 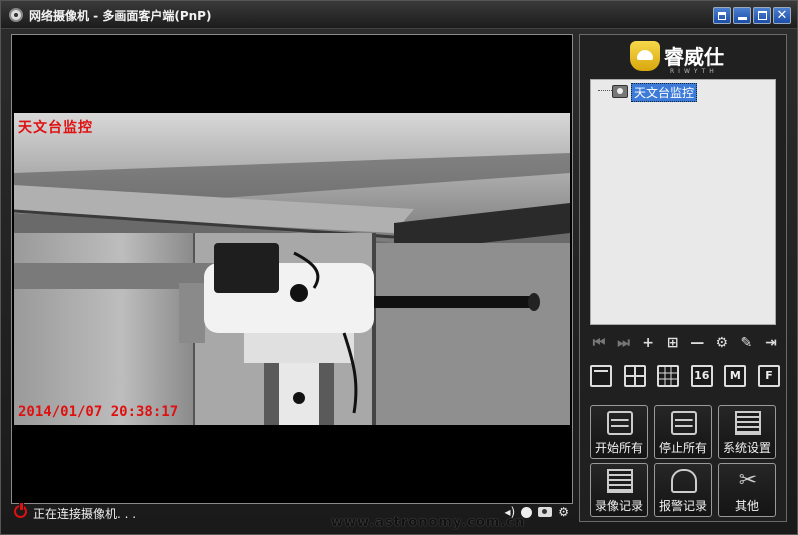 I want to click on stop-all-label: 停止所有, so click(x=682, y=448).